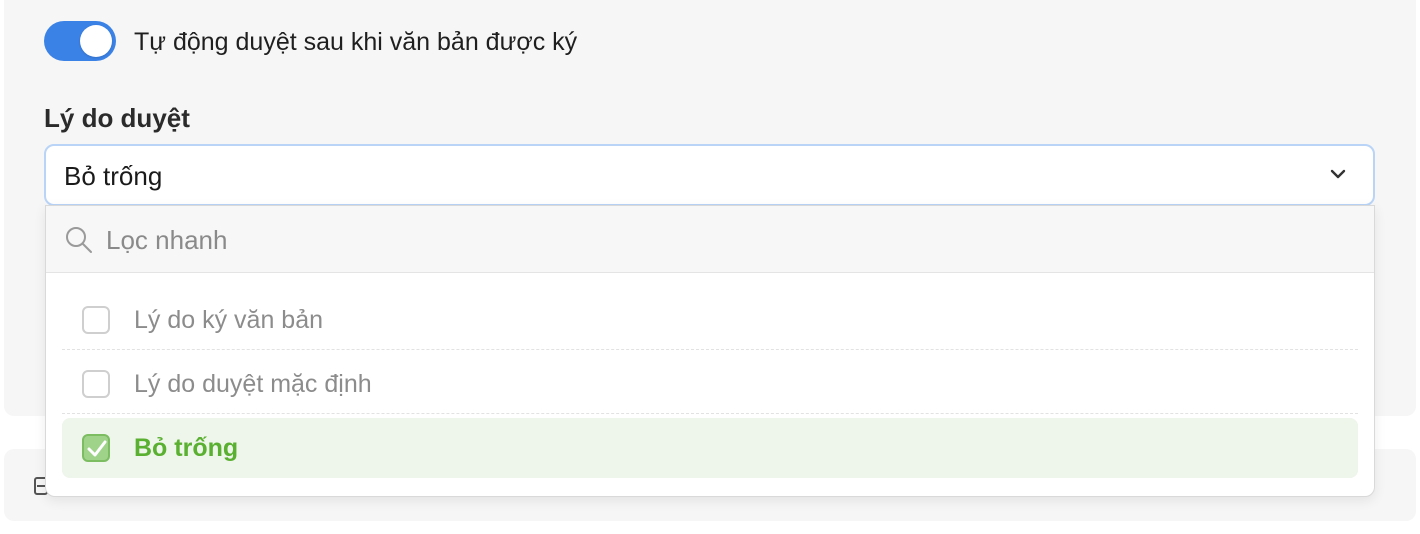 The image size is (1420, 534). Describe the element at coordinates (1338, 174) in the screenshot. I see `chevron-down-icon` at that location.